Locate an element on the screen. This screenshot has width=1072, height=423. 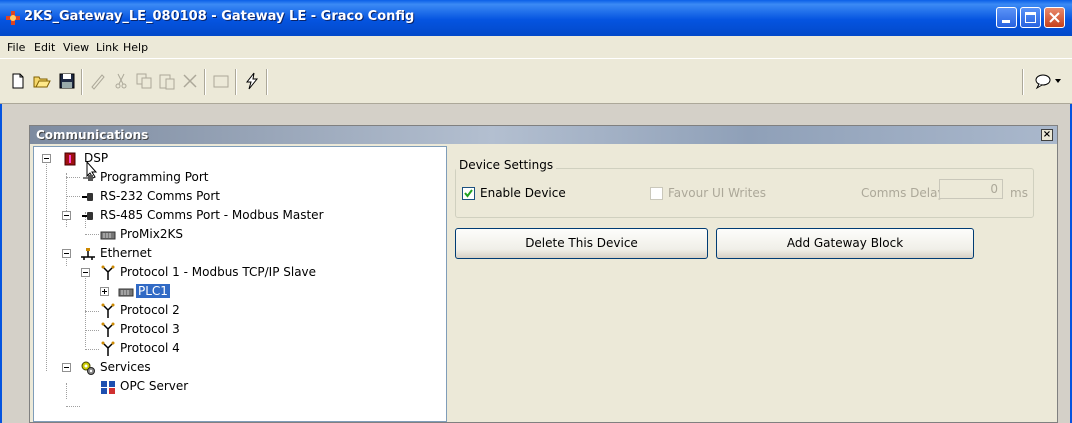
lightning-icon is located at coordinates (252, 81).